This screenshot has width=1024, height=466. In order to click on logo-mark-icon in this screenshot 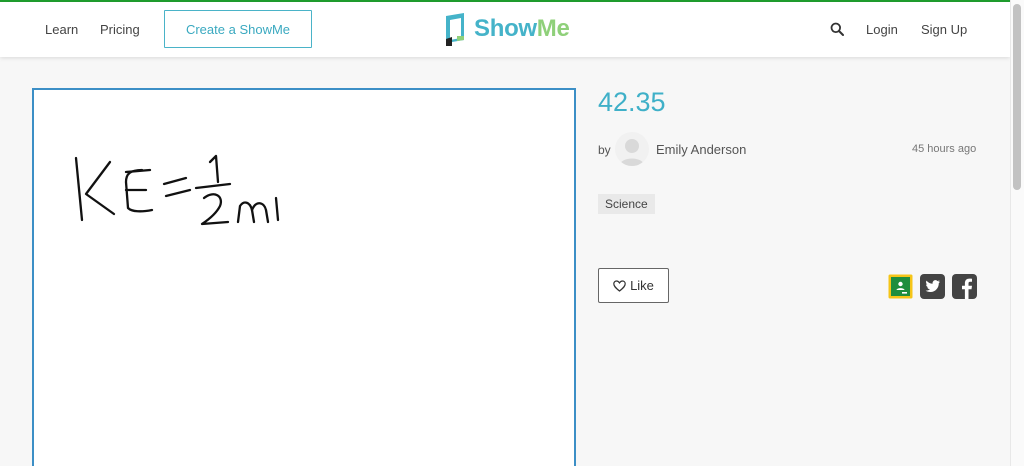, I will do `click(455, 29)`.